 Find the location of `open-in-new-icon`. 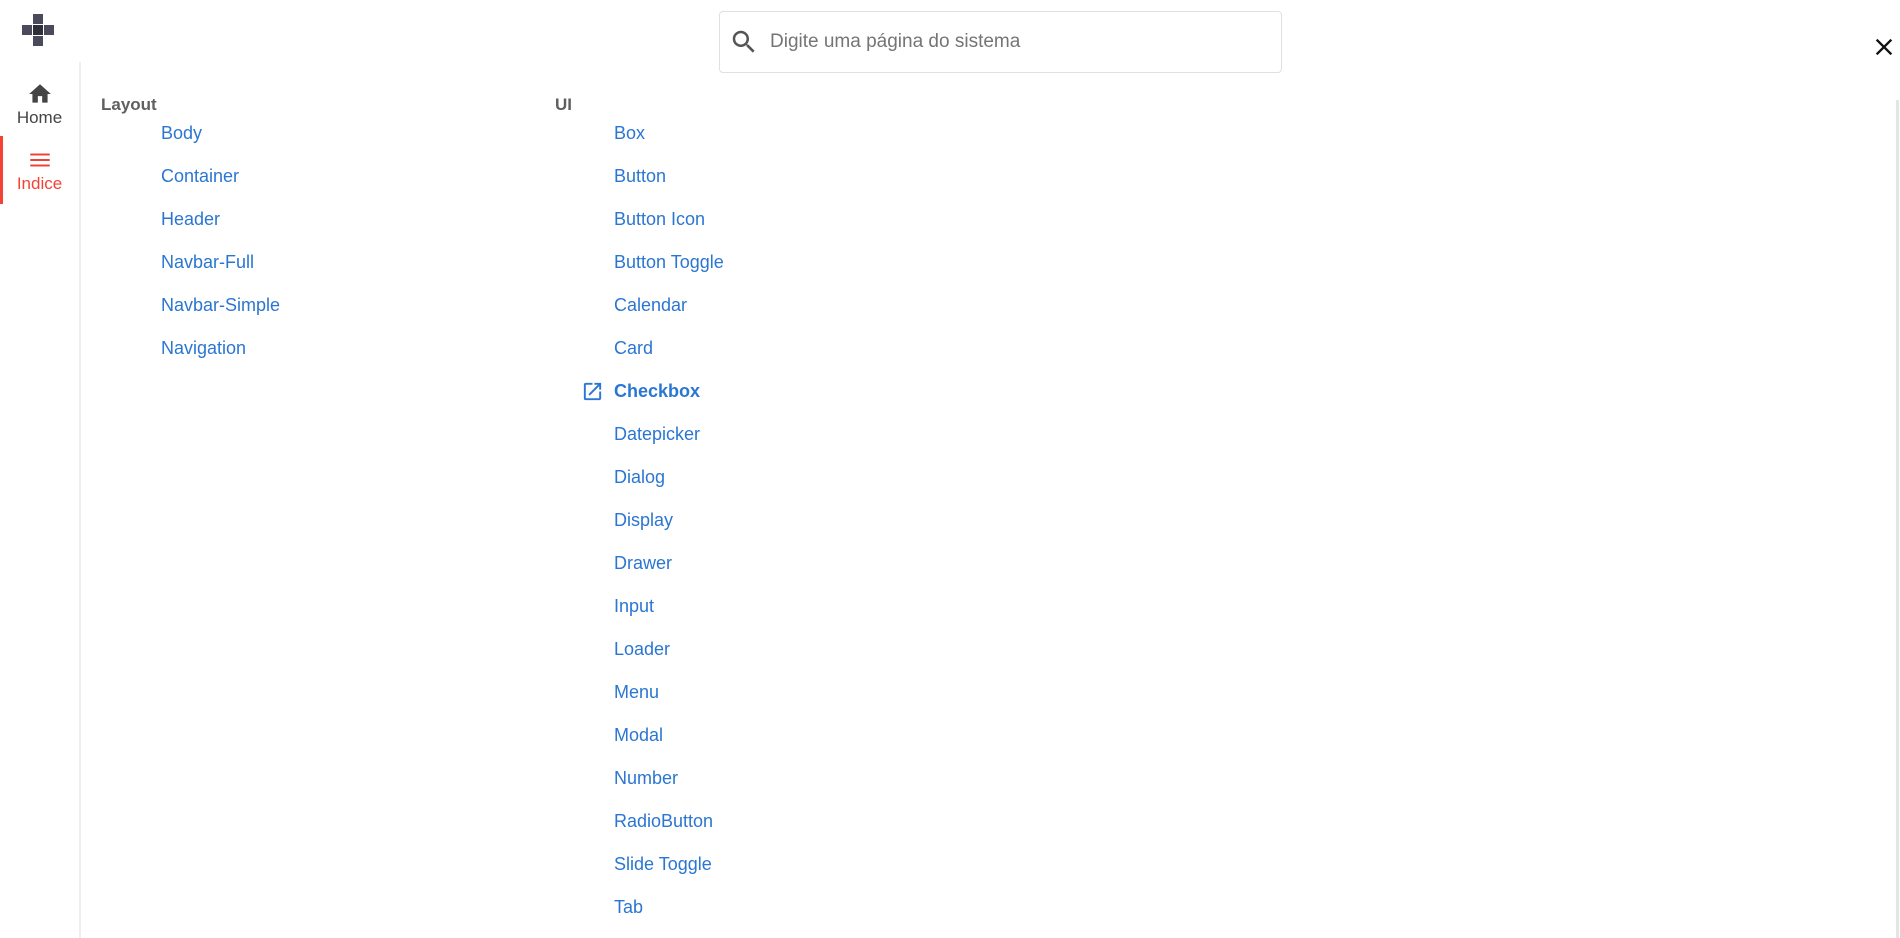

open-in-new-icon is located at coordinates (592, 391).